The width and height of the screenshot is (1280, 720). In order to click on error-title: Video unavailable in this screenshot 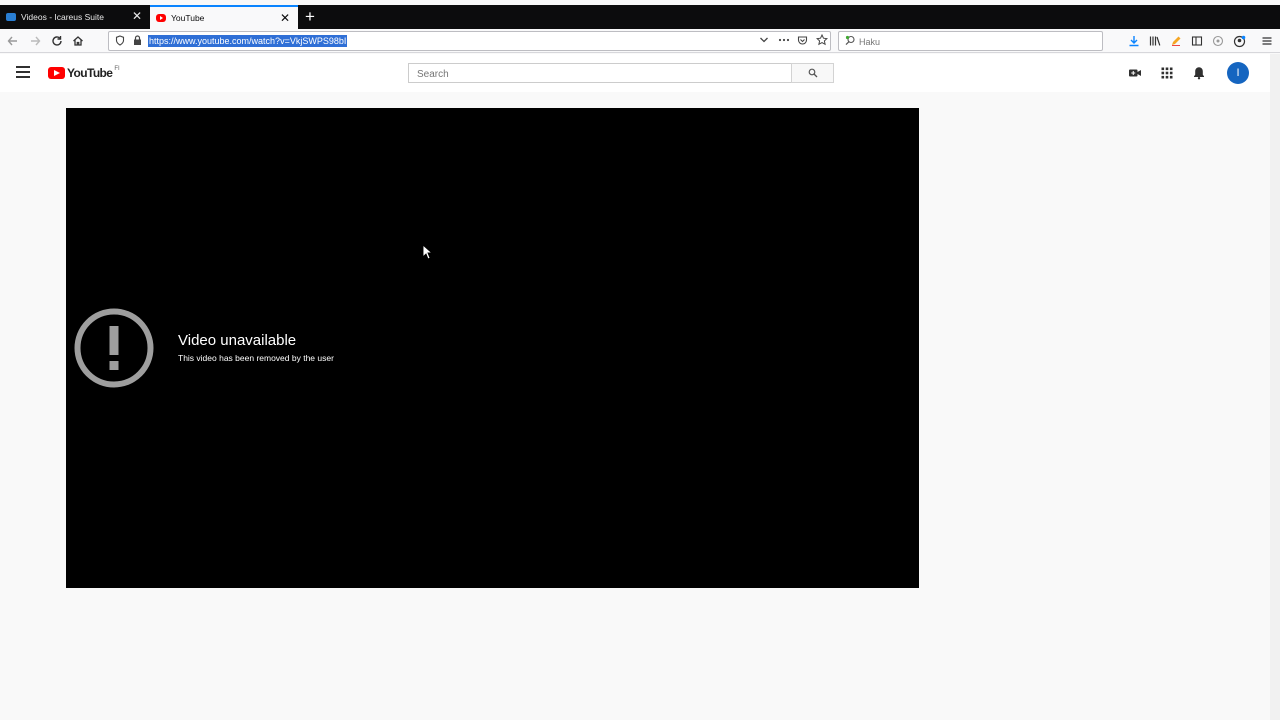, I will do `click(237, 340)`.